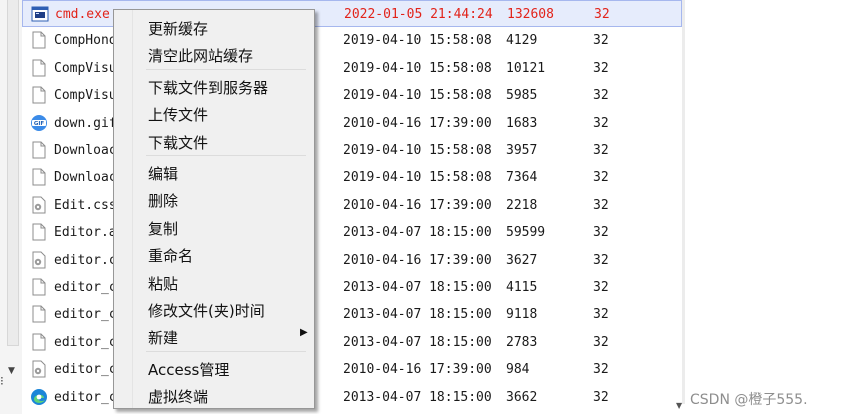  What do you see at coordinates (208, 87) in the screenshot?
I see `menu-item-label: 下载文件到服务器` at bounding box center [208, 87].